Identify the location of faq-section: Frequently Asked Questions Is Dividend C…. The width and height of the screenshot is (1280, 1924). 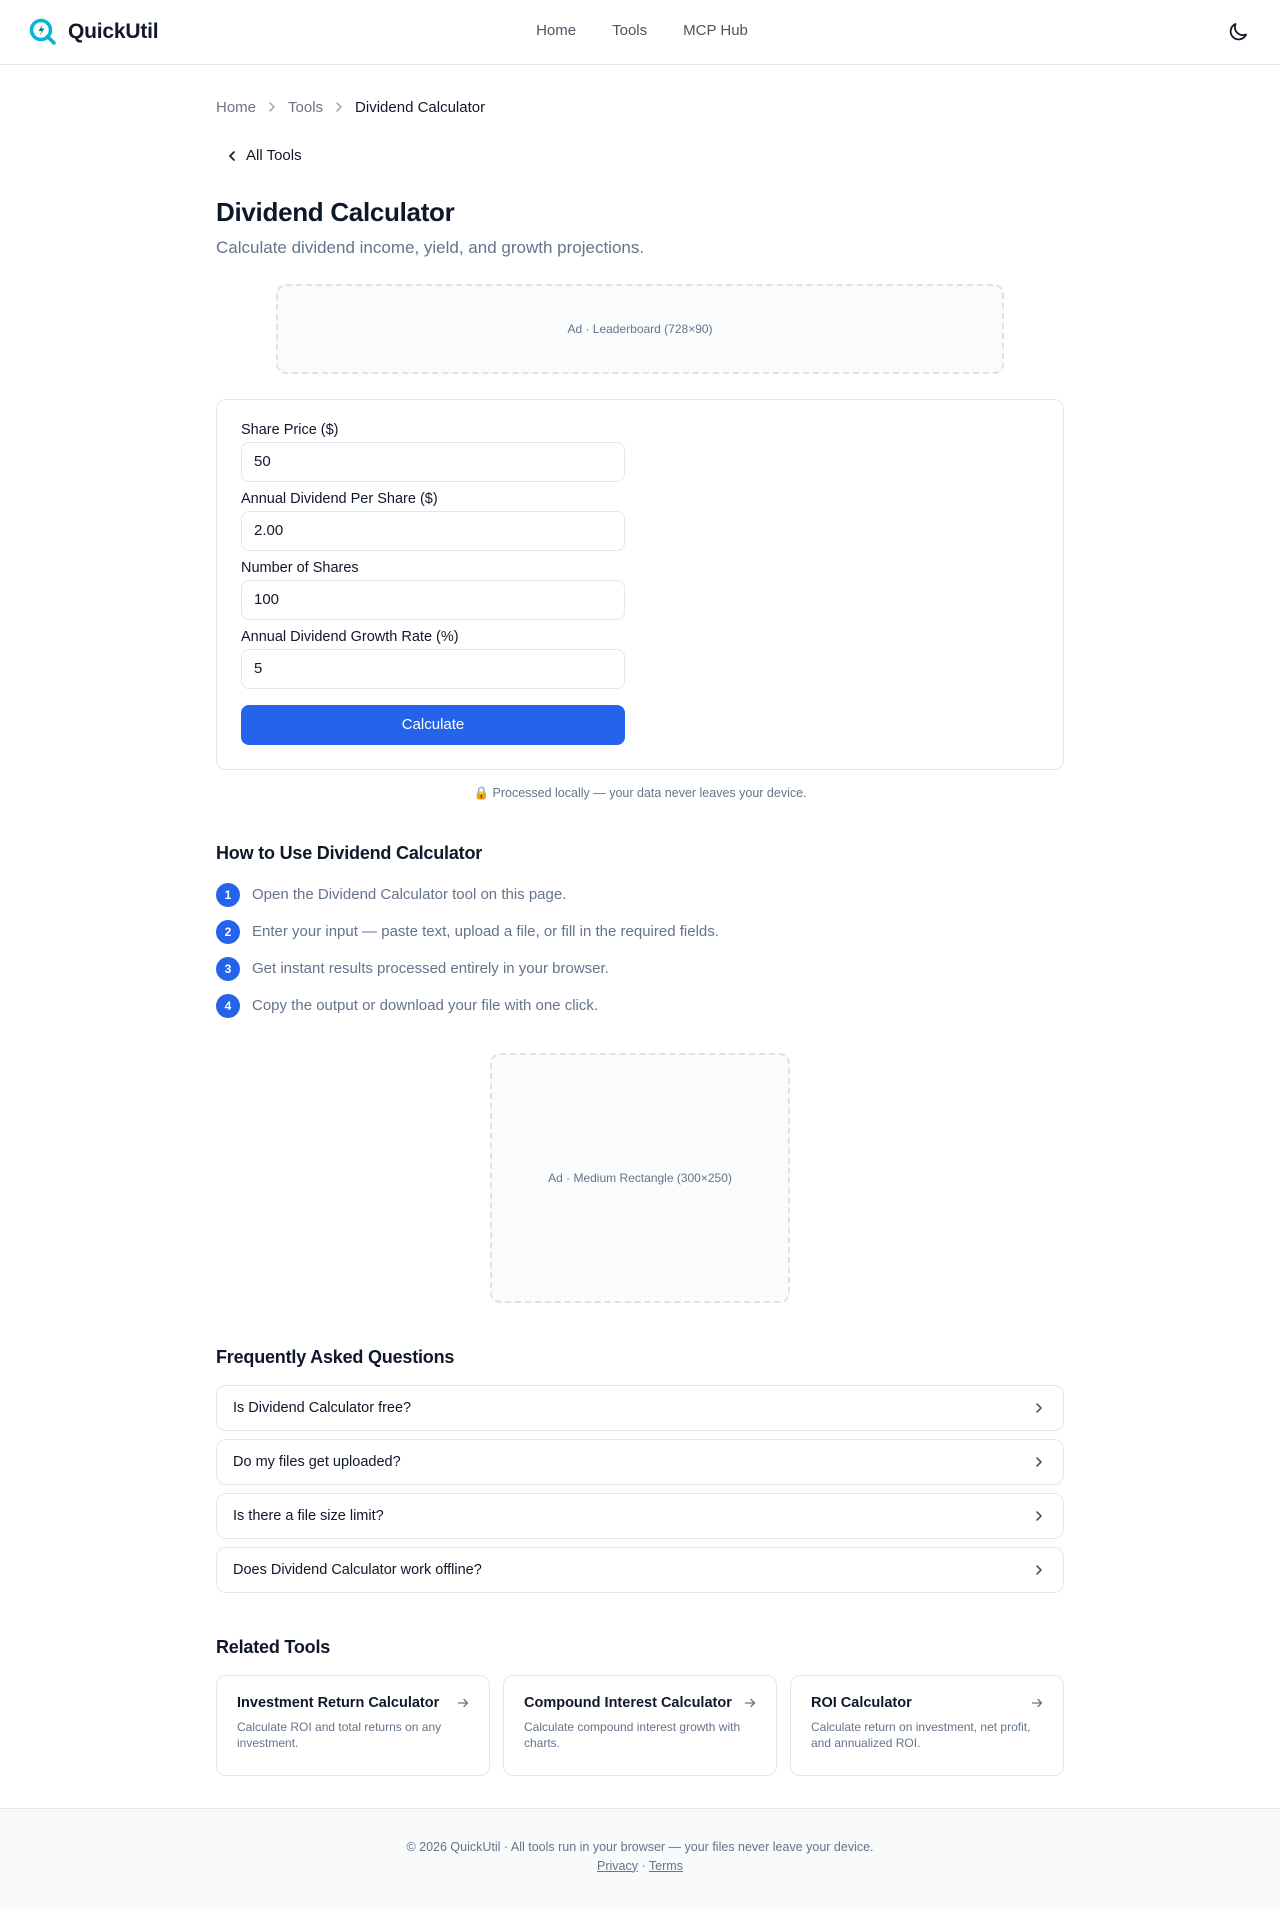
(640, 1470).